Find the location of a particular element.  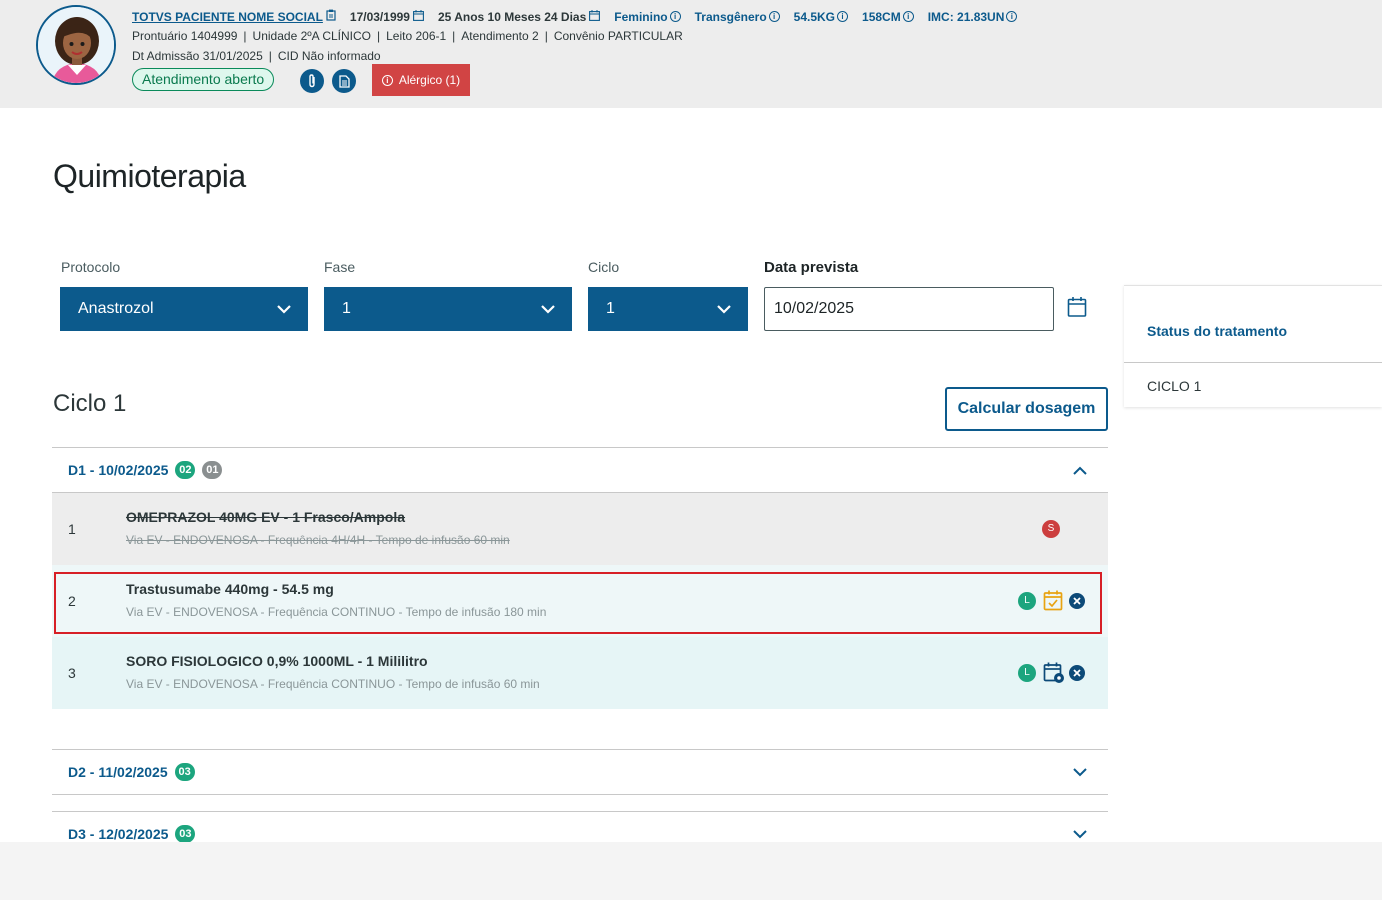

weight: 54.5KG i is located at coordinates (821, 16).